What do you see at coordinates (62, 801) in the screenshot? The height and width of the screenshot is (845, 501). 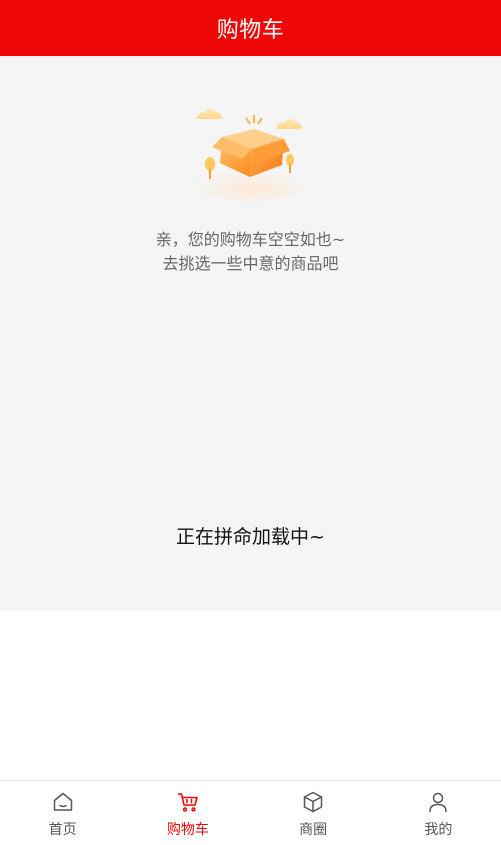 I see `home-icon` at bounding box center [62, 801].